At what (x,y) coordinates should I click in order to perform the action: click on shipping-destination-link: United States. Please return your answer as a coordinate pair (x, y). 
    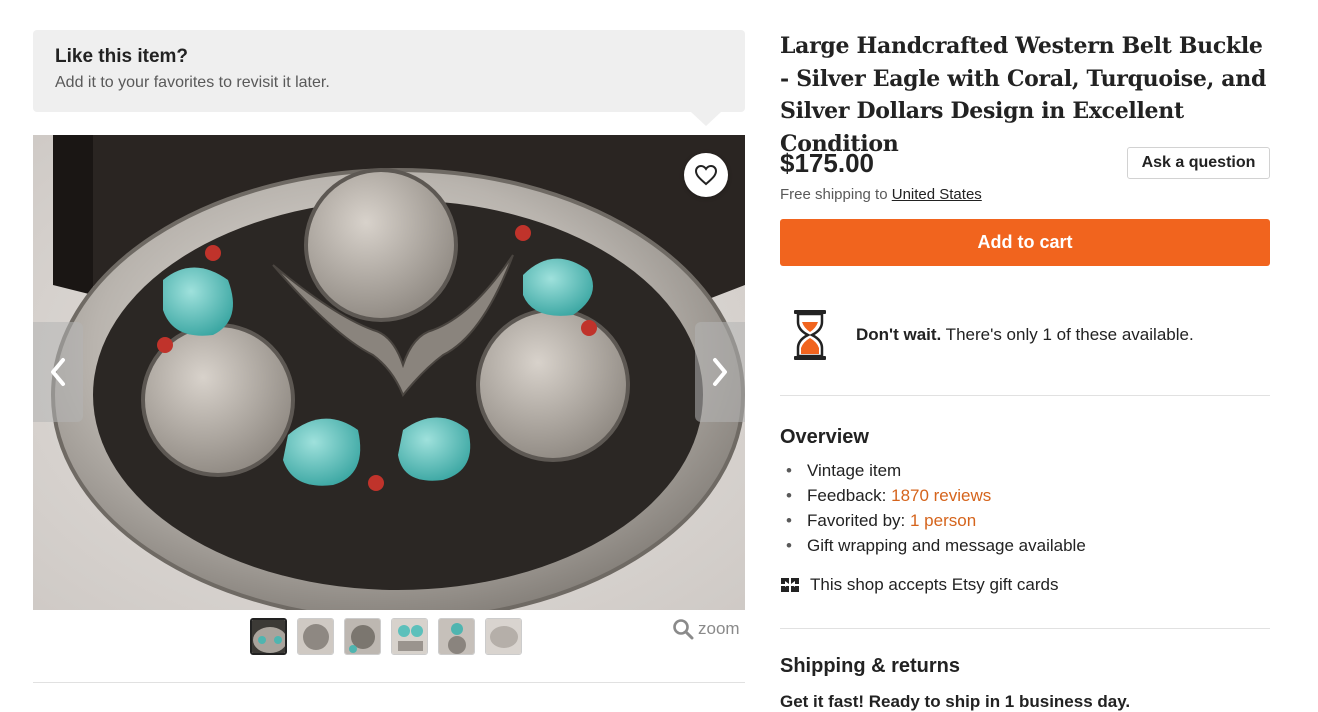
    Looking at the image, I should click on (937, 194).